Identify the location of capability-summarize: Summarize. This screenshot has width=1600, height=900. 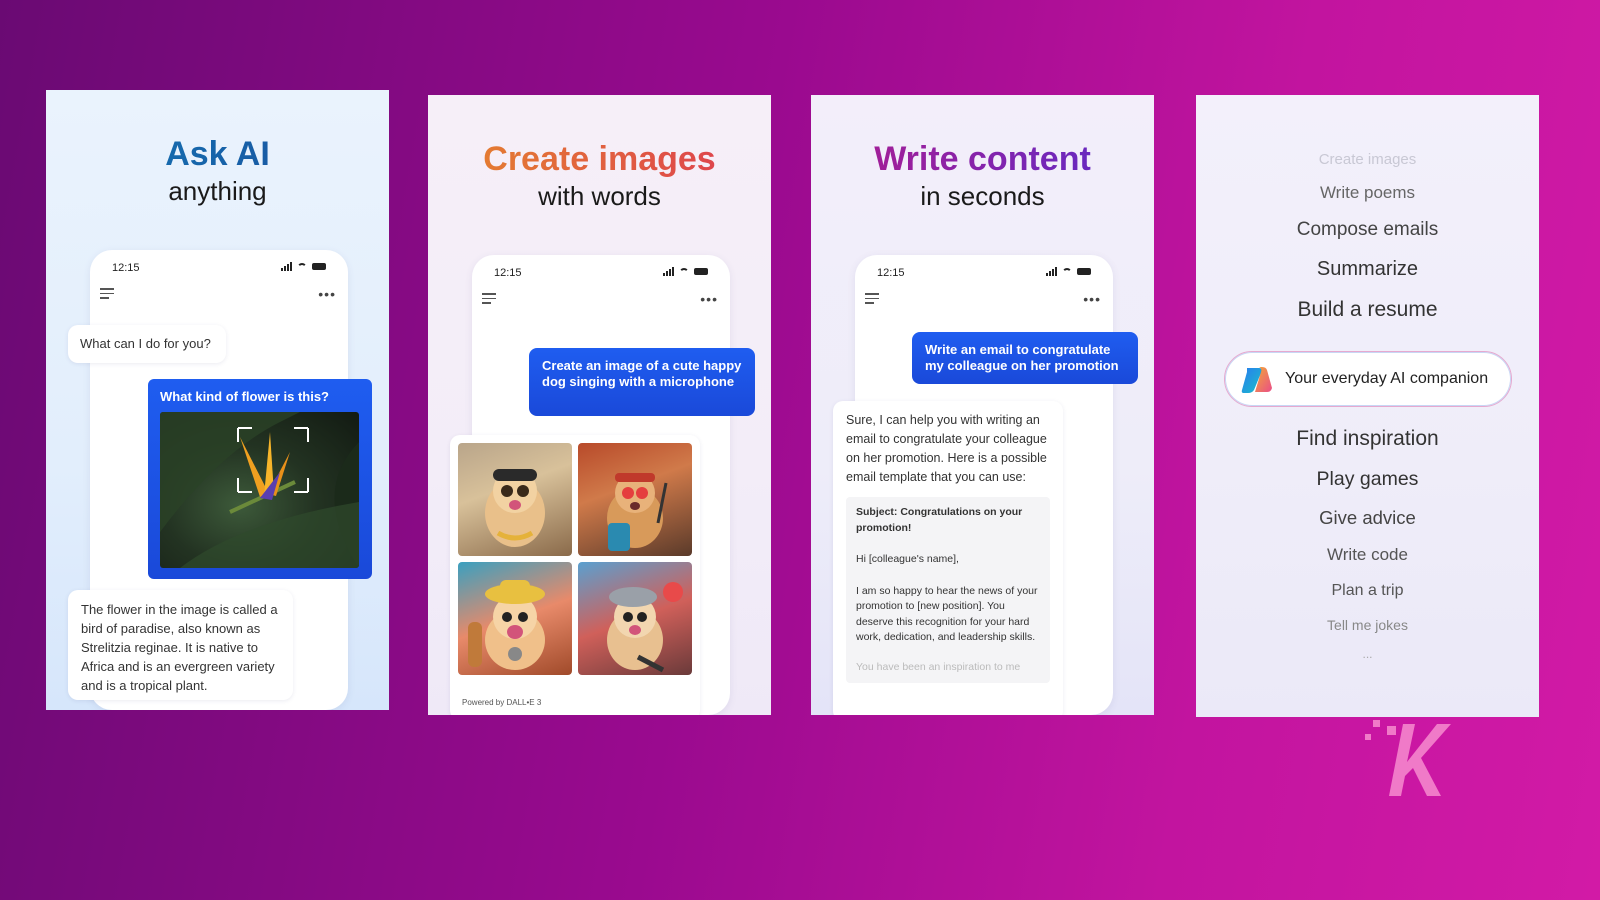
(1367, 269).